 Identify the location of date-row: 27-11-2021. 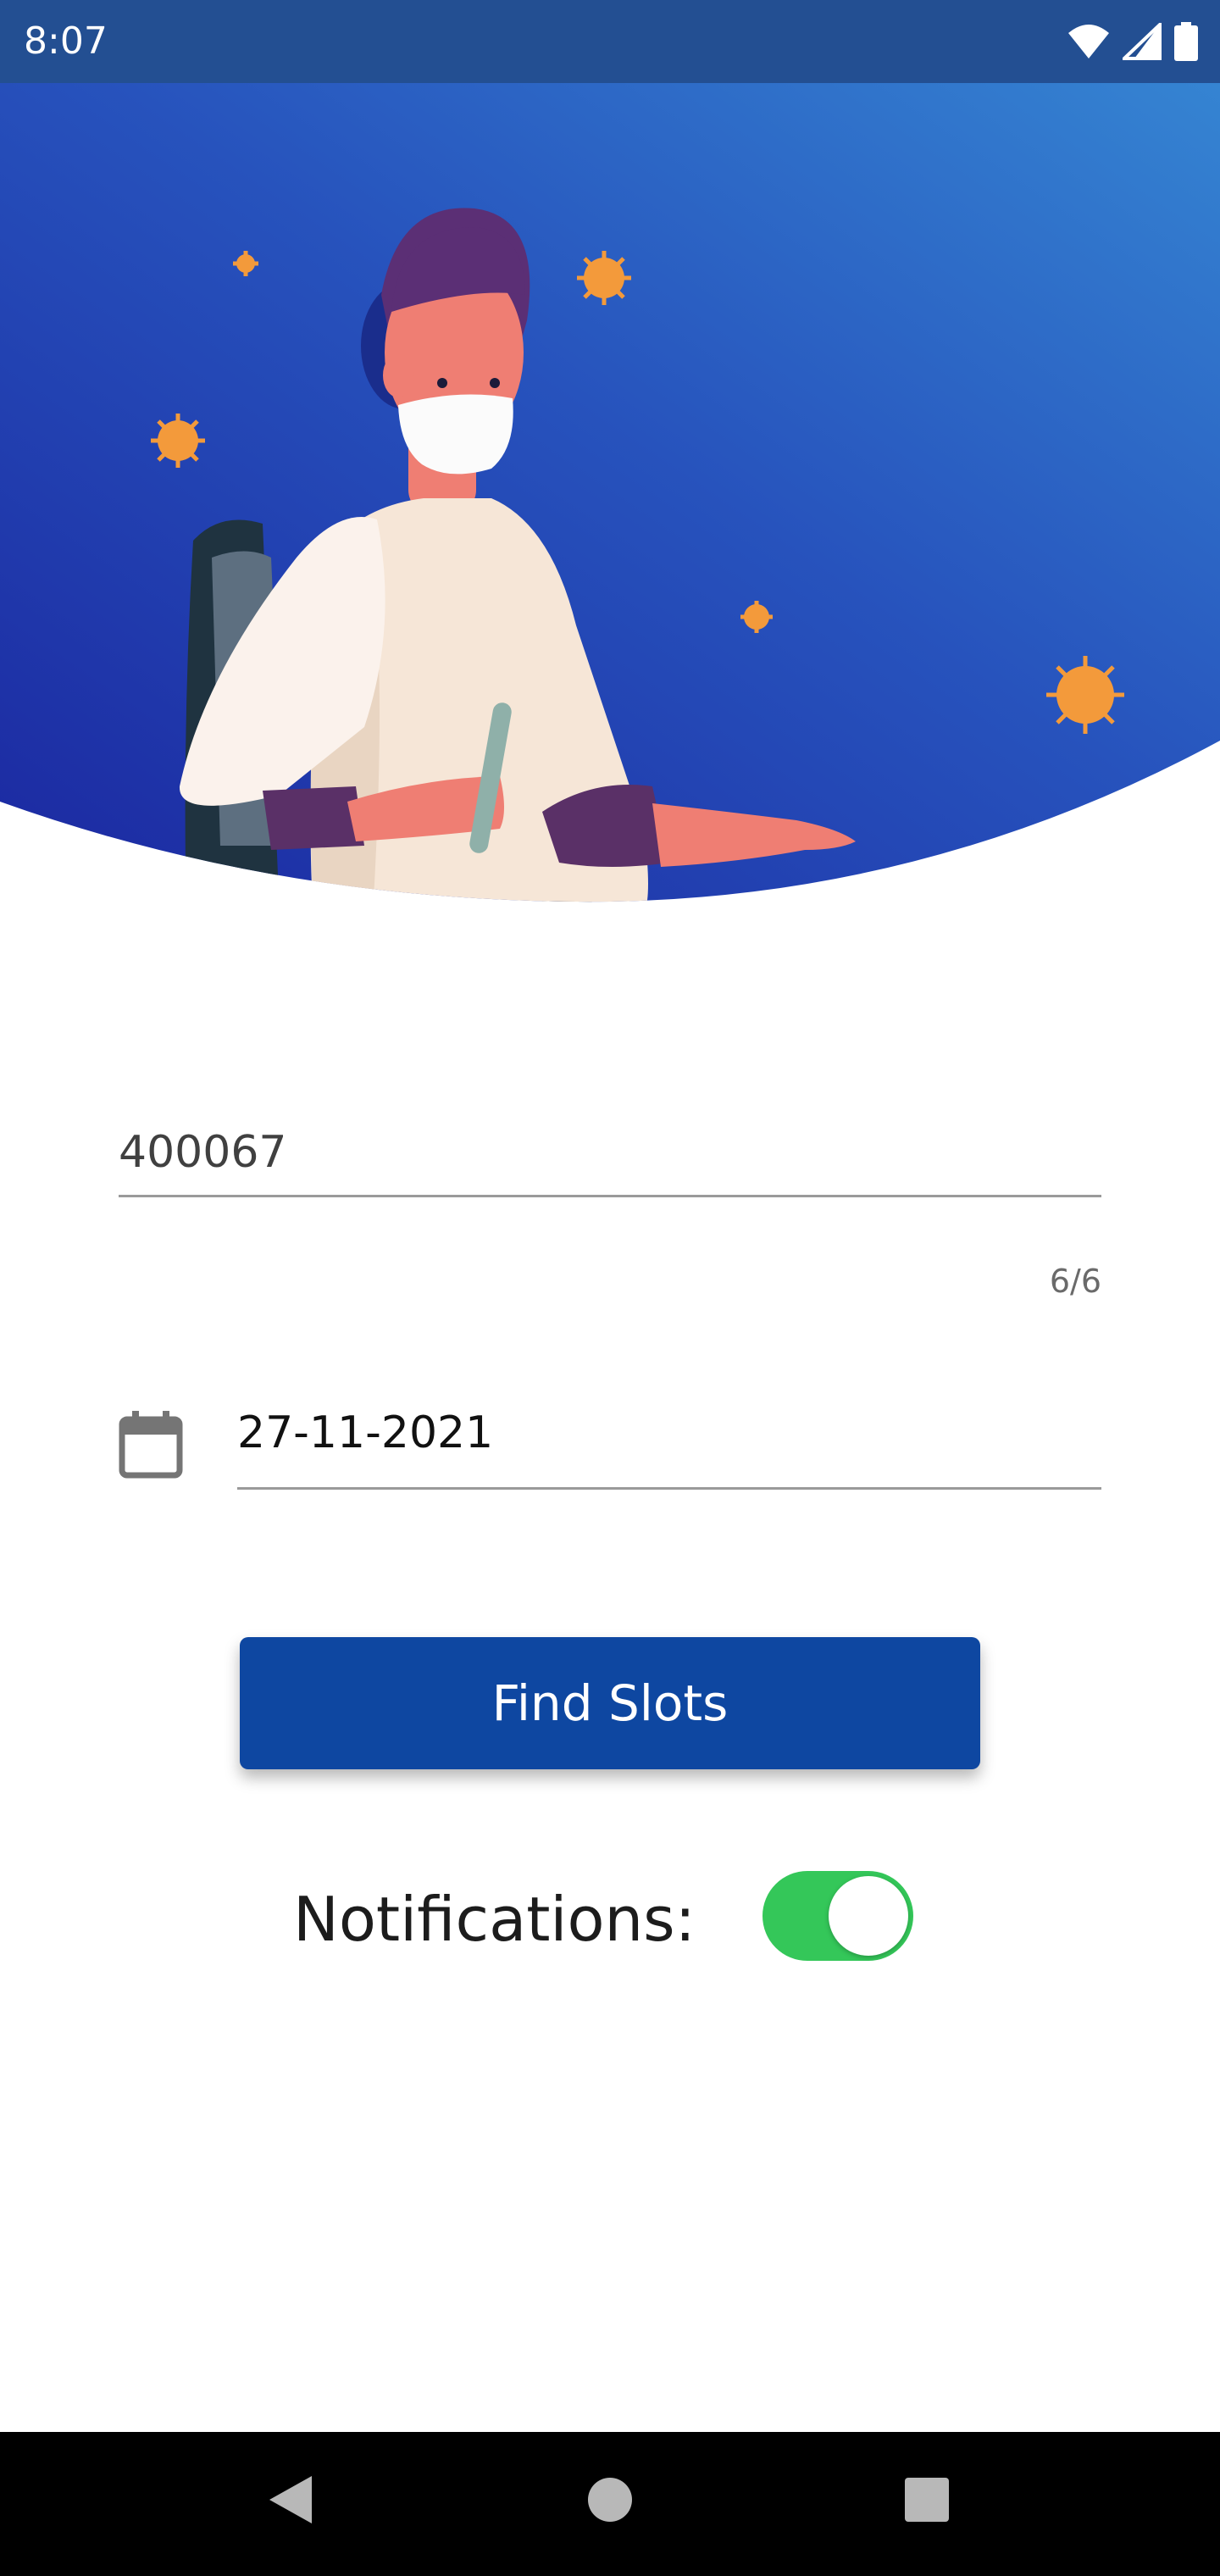
(610, 1457).